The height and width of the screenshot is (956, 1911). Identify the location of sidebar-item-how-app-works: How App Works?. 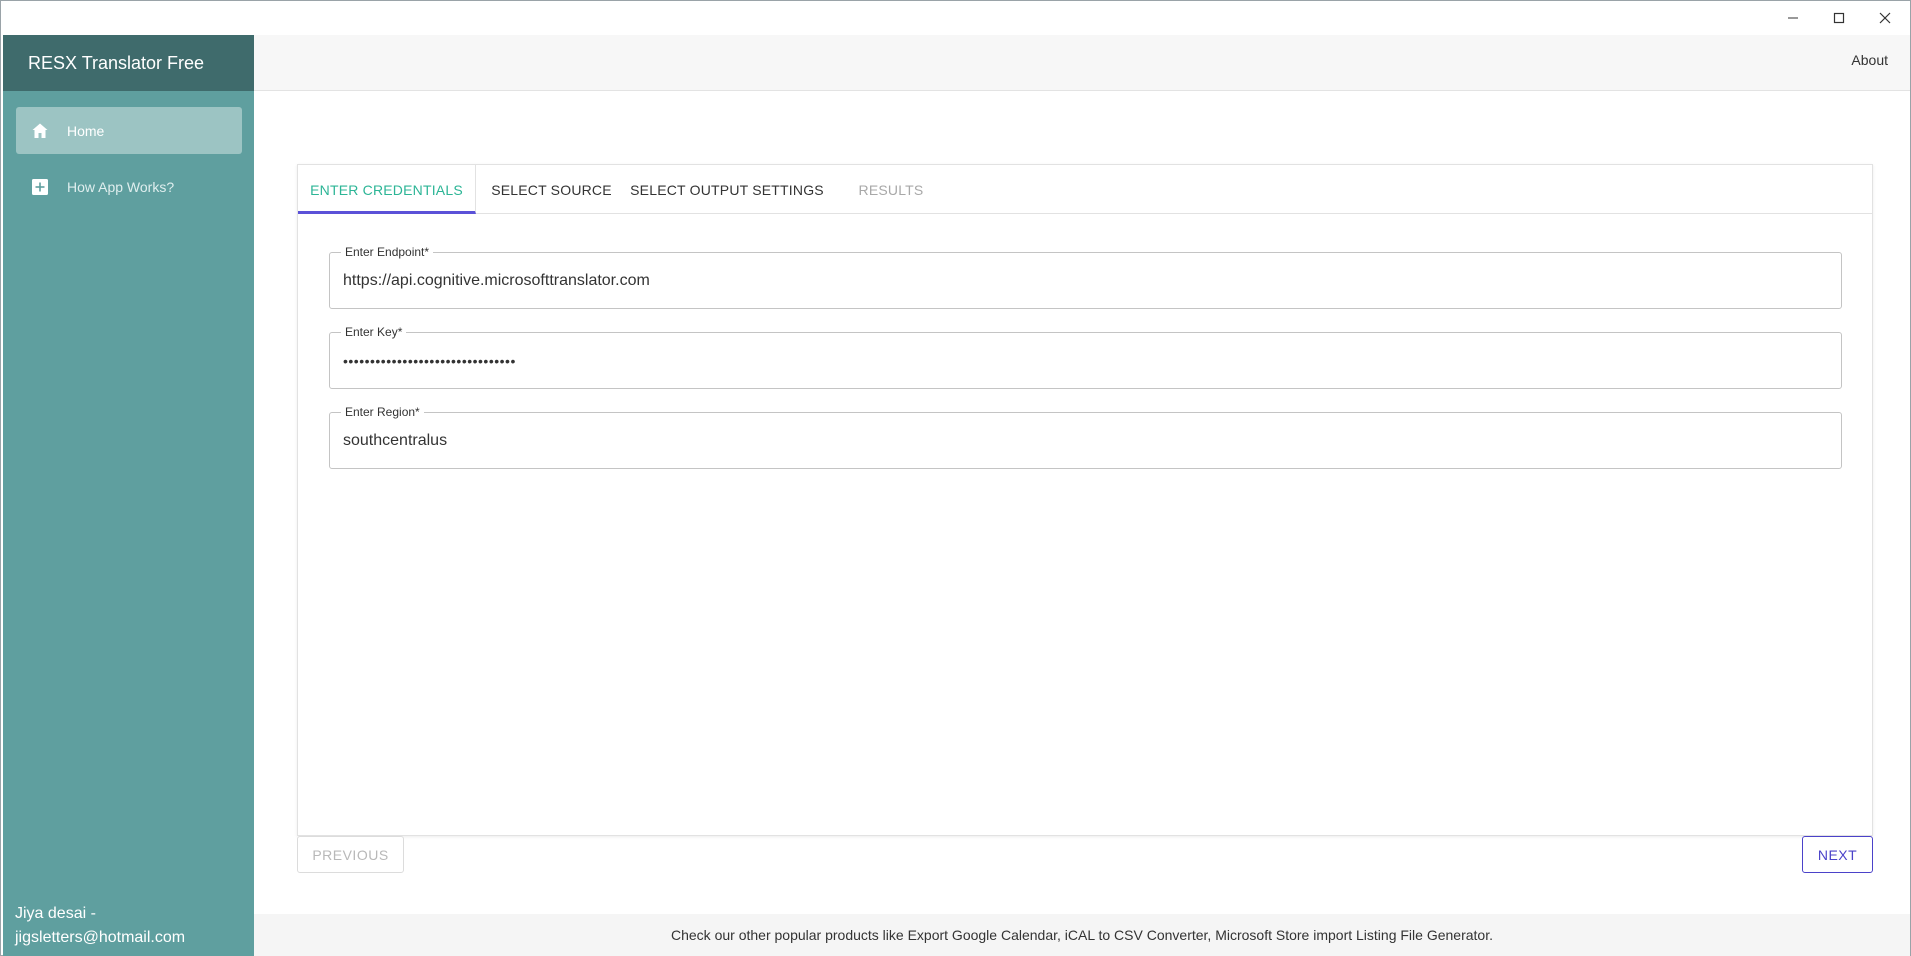
(129, 186).